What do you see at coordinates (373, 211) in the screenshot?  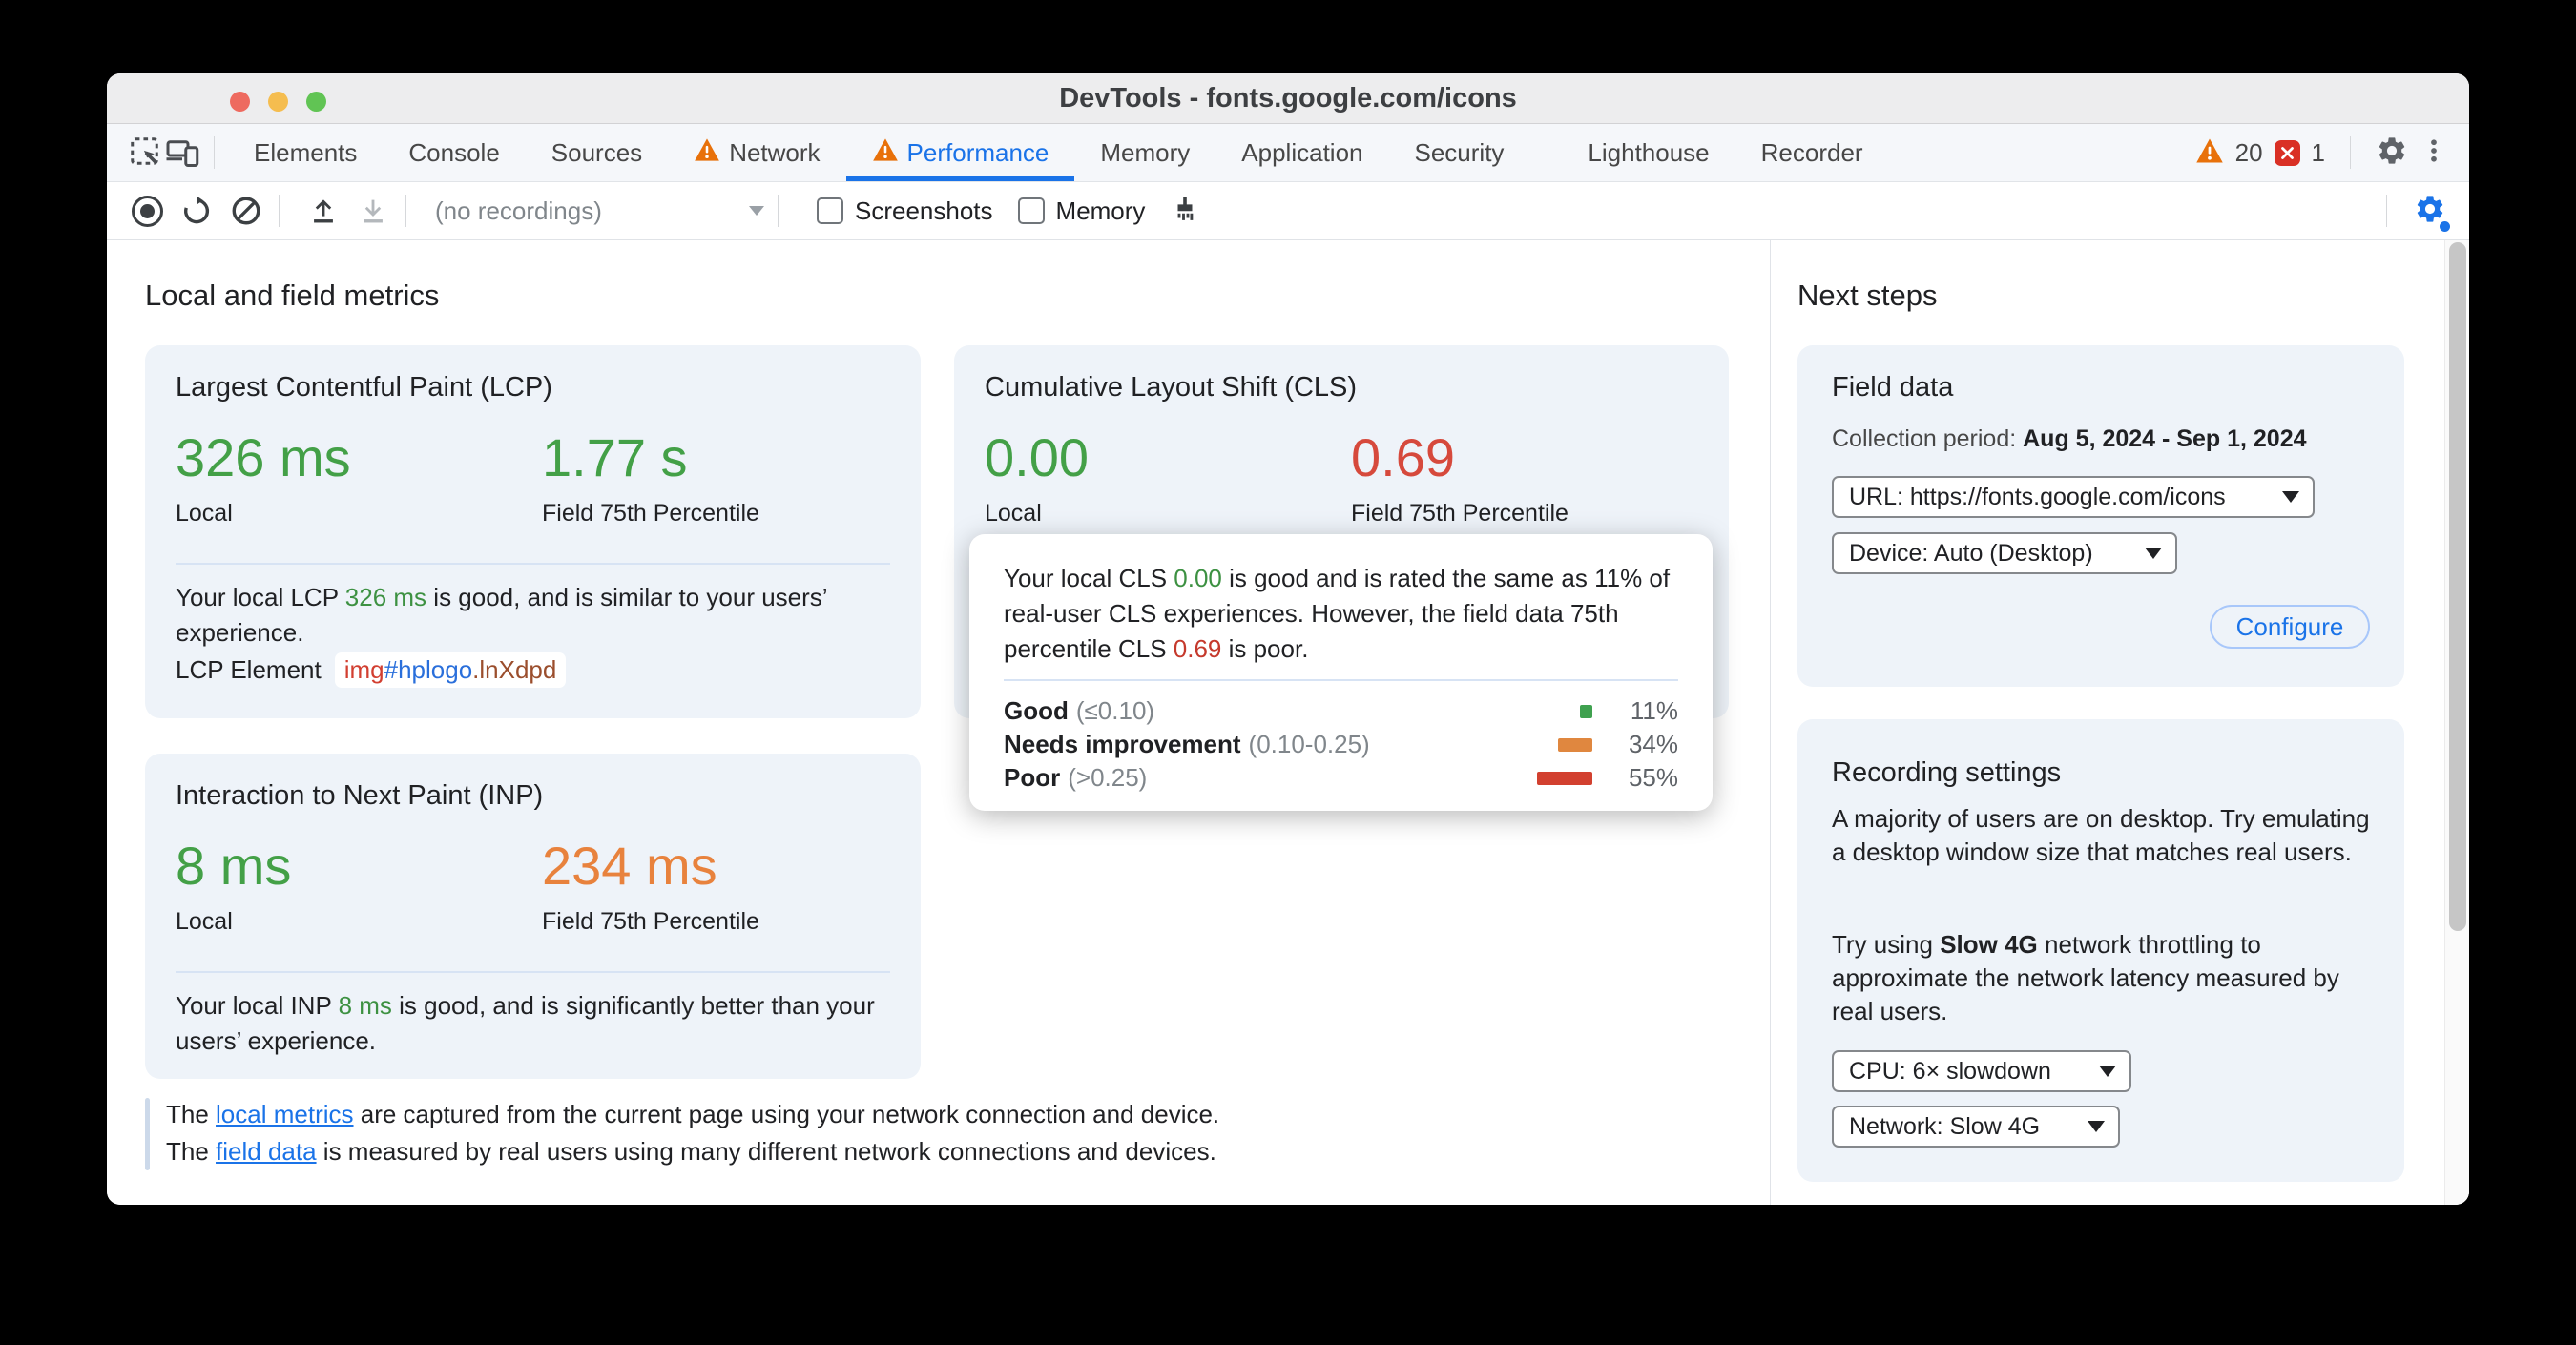 I see `save-profile-icon` at bounding box center [373, 211].